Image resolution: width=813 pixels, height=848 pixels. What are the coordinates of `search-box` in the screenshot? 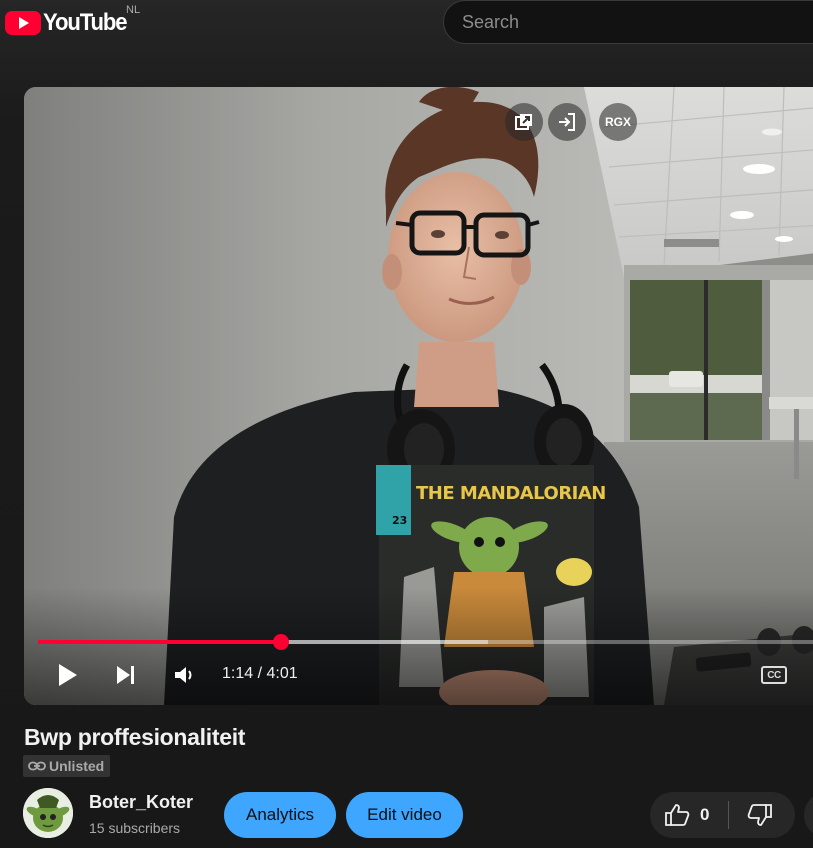 It's located at (628, 22).